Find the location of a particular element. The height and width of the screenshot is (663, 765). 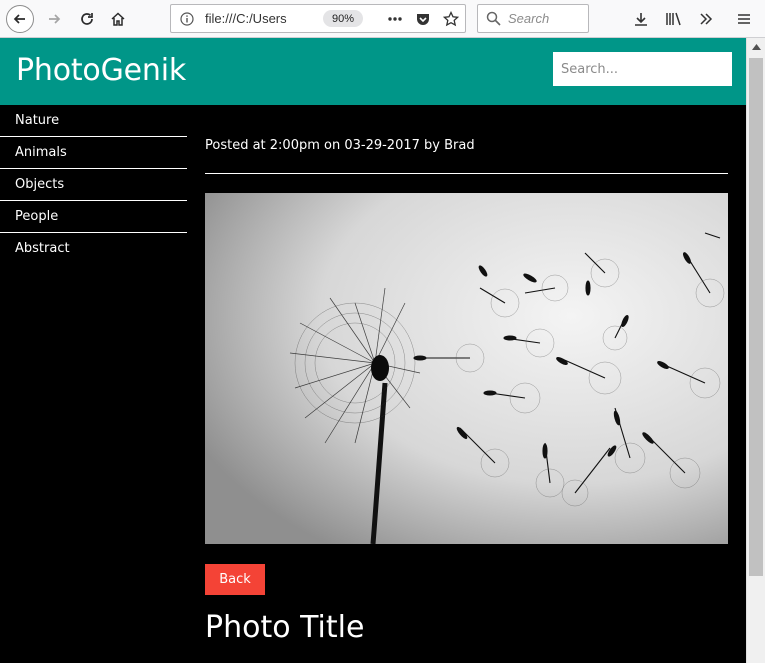

arrow-right-icon is located at coordinates (55, 19).